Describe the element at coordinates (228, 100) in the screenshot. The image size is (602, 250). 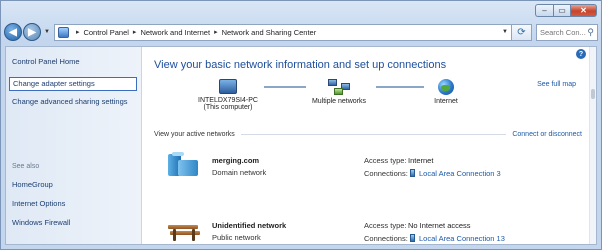
I see `computer-name: INTELDX79SI4-PC` at that location.